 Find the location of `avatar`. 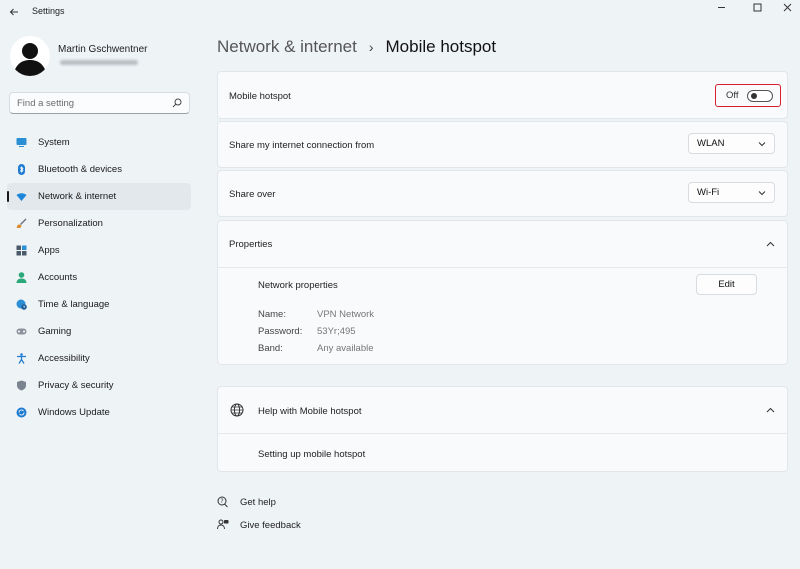

avatar is located at coordinates (30, 56).